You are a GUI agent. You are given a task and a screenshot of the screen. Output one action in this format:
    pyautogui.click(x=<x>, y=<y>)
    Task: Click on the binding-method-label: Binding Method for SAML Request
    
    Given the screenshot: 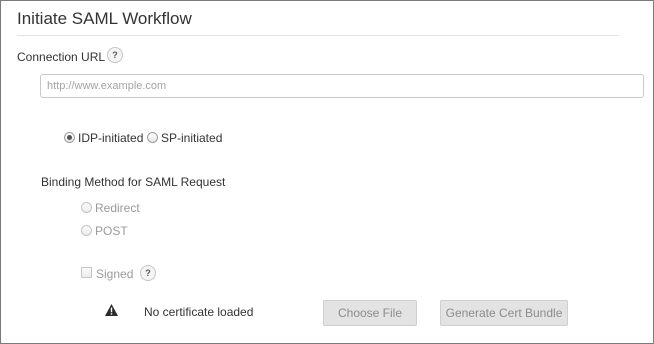 What is the action you would take?
    pyautogui.click(x=133, y=182)
    